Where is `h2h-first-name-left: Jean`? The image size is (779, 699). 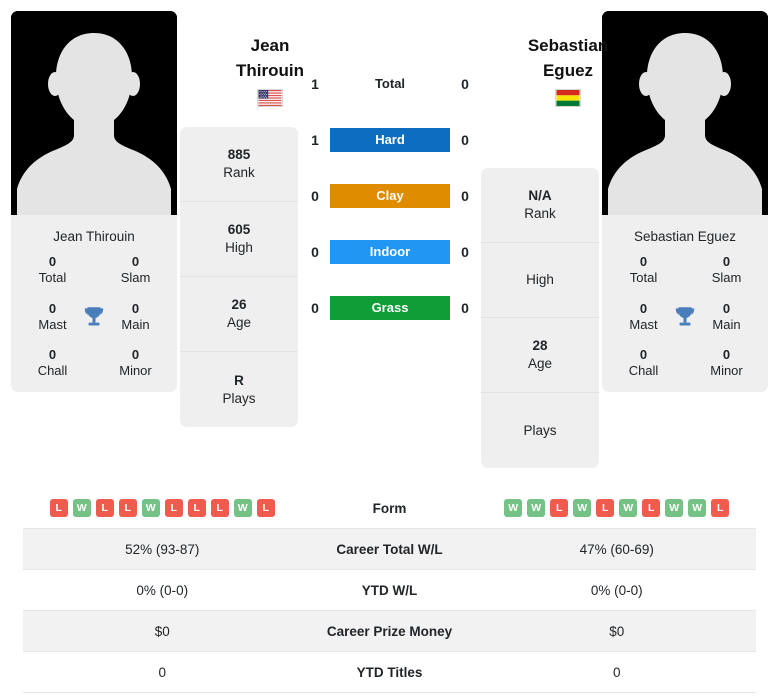 h2h-first-name-left: Jean is located at coordinates (270, 45).